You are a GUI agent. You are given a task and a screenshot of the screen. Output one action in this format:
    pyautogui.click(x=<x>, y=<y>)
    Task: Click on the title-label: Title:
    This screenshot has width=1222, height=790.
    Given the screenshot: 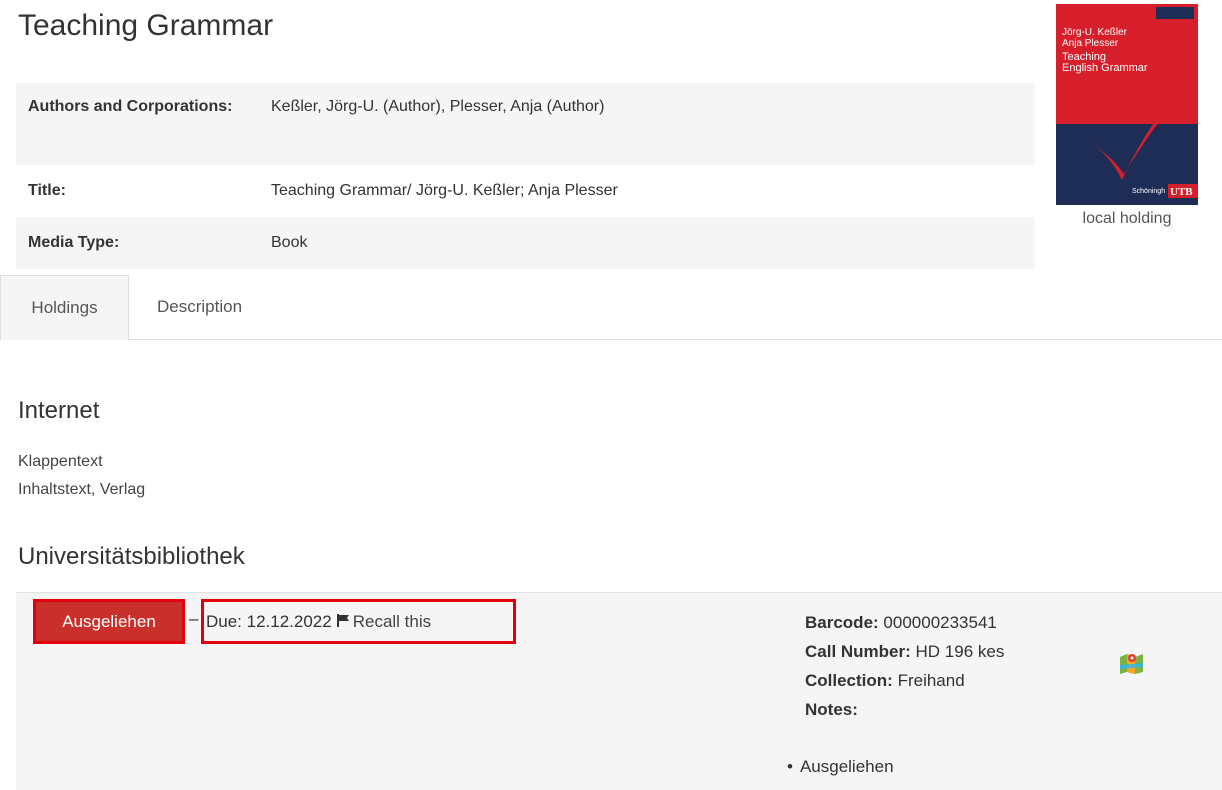 What is the action you would take?
    pyautogui.click(x=47, y=190)
    